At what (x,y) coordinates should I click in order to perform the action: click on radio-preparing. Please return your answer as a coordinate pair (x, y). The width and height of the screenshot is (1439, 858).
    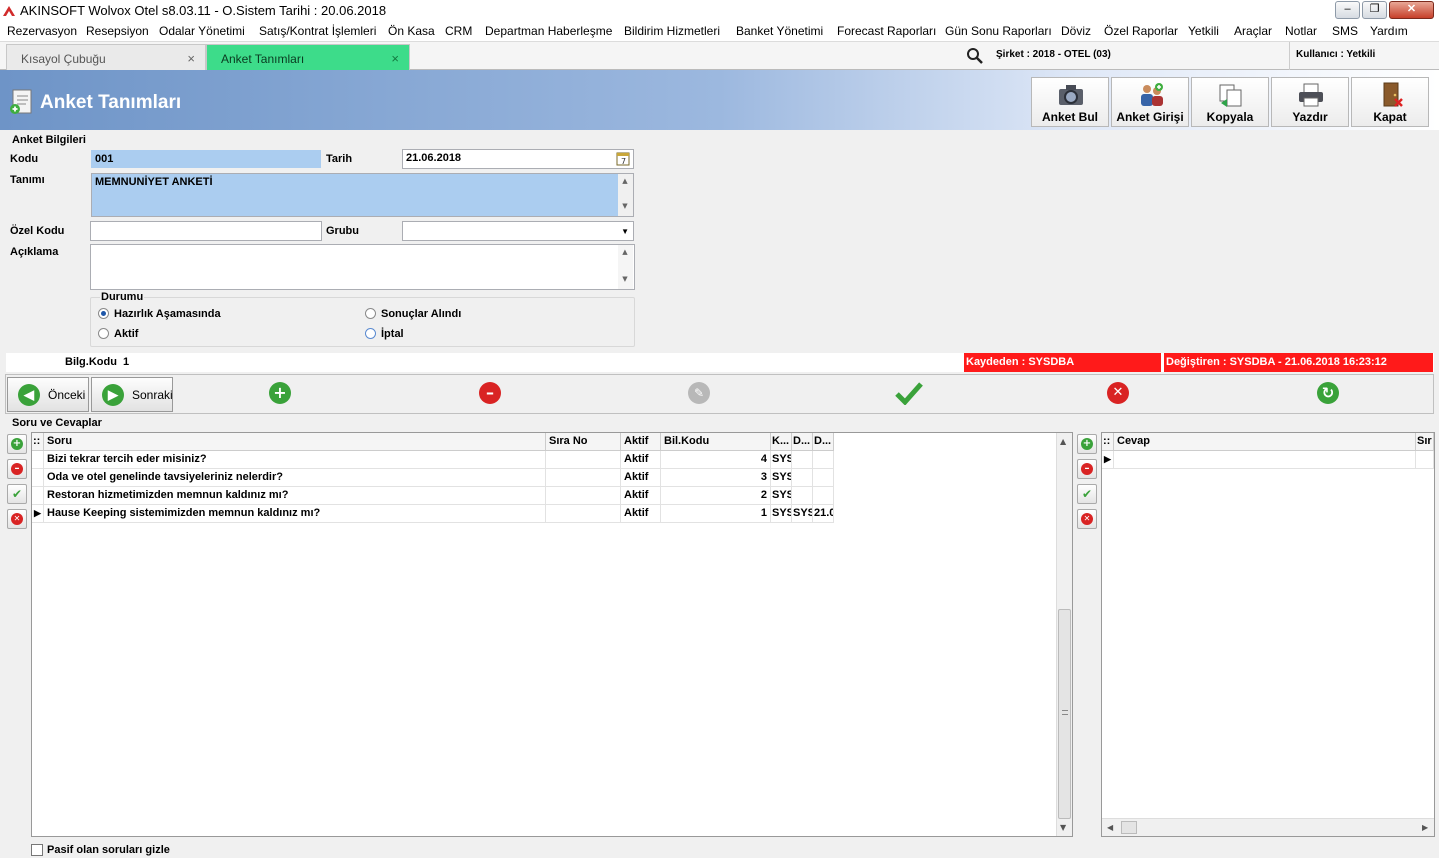
    Looking at the image, I should click on (103, 313).